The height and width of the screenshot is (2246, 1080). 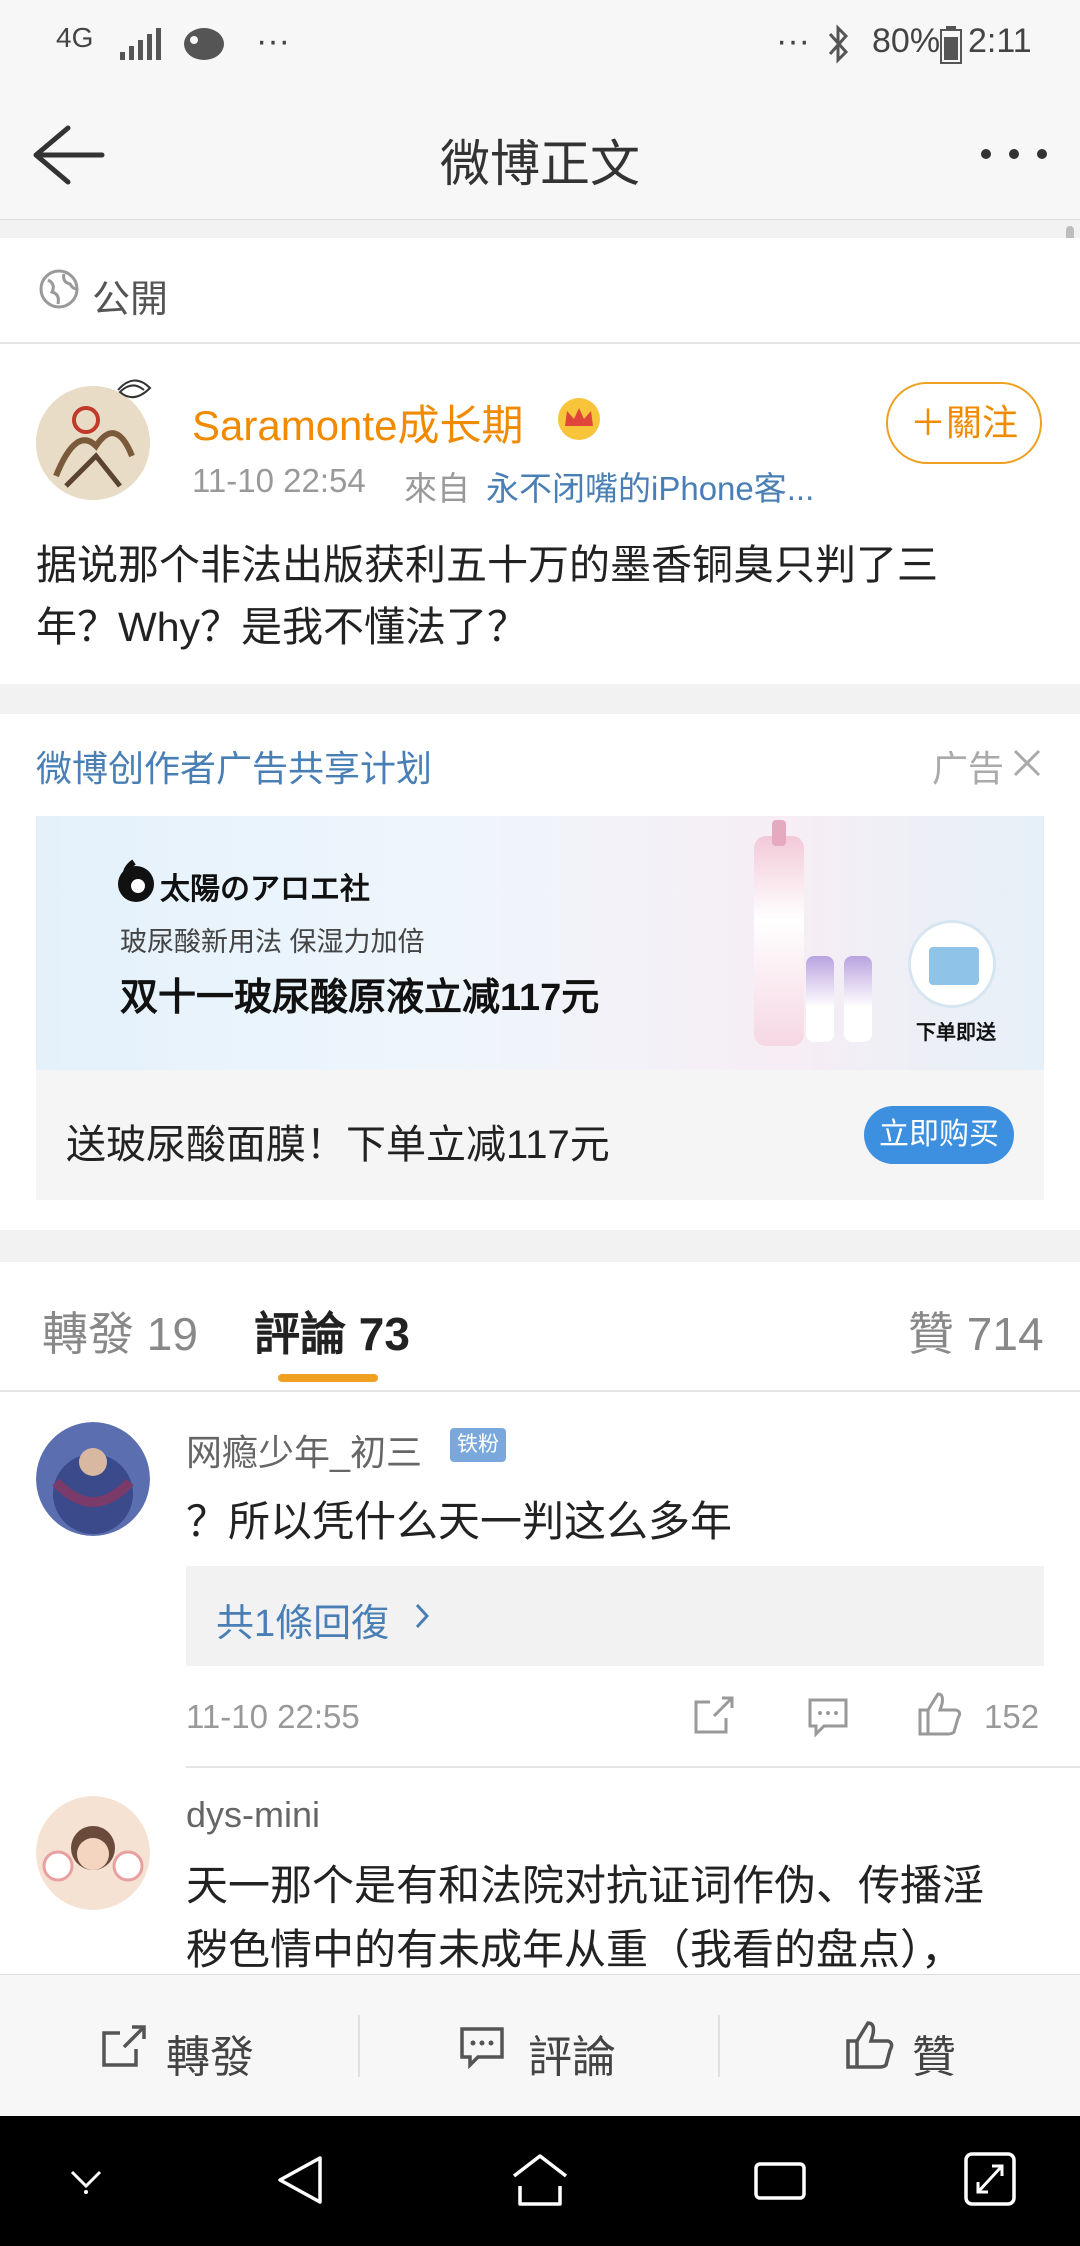 I want to click on comment-button: 評論, so click(x=539, y=2046).